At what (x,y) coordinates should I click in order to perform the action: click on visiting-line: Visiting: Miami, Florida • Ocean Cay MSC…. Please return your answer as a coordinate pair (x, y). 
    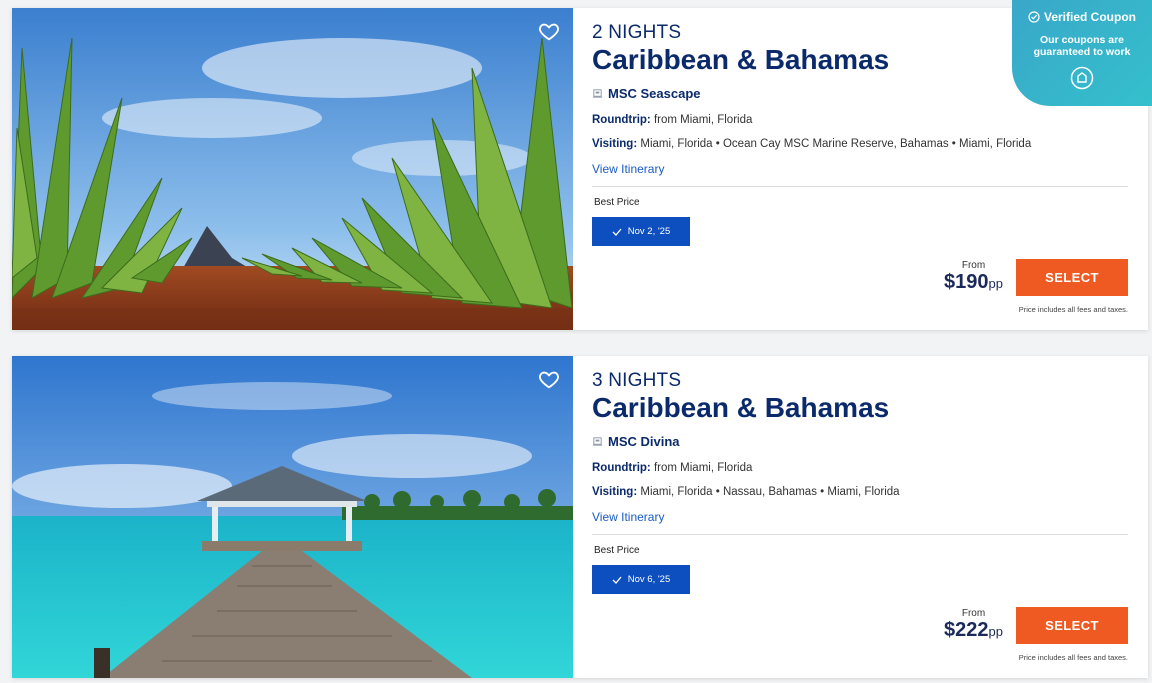
    Looking at the image, I should click on (811, 144).